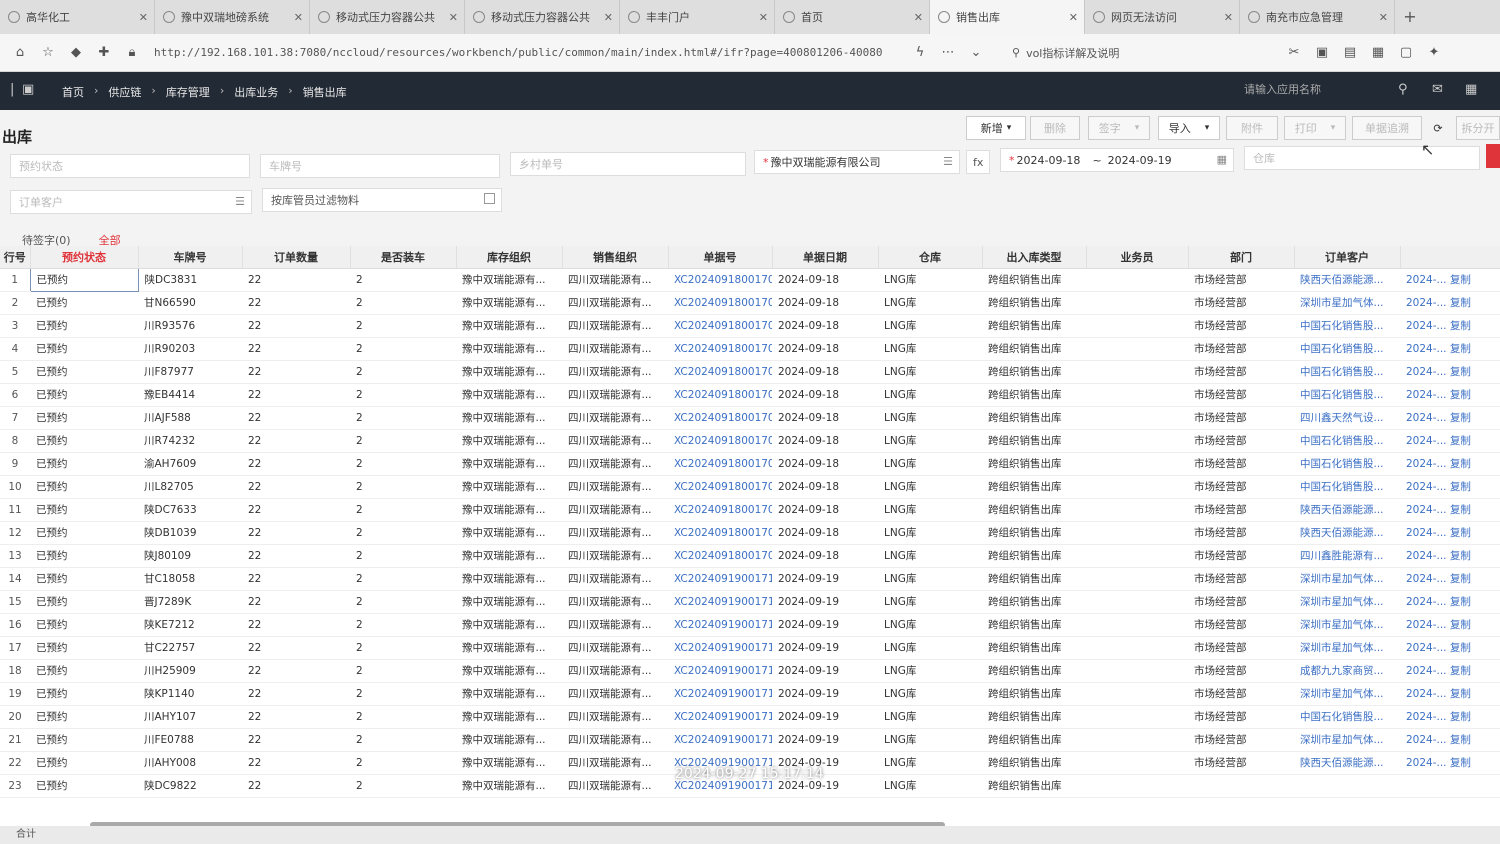 The width and height of the screenshot is (1500, 844). I want to click on column-header: 部门, so click(1241, 257).